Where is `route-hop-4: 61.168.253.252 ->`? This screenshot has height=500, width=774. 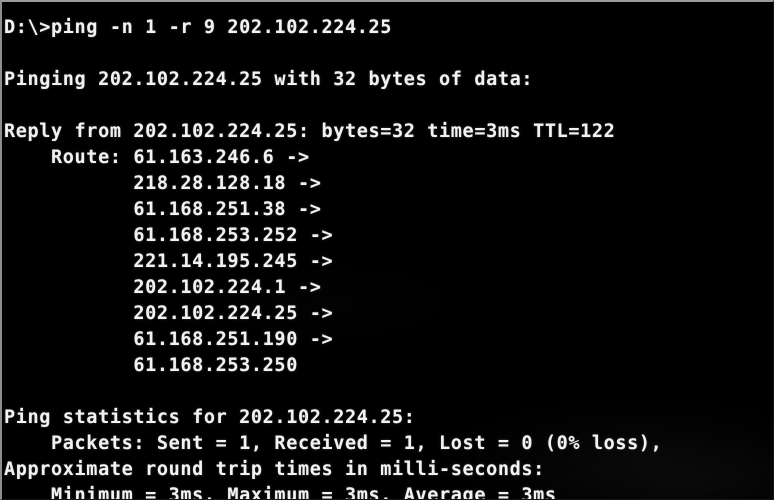 route-hop-4: 61.168.253.252 -> is located at coordinates (169, 235).